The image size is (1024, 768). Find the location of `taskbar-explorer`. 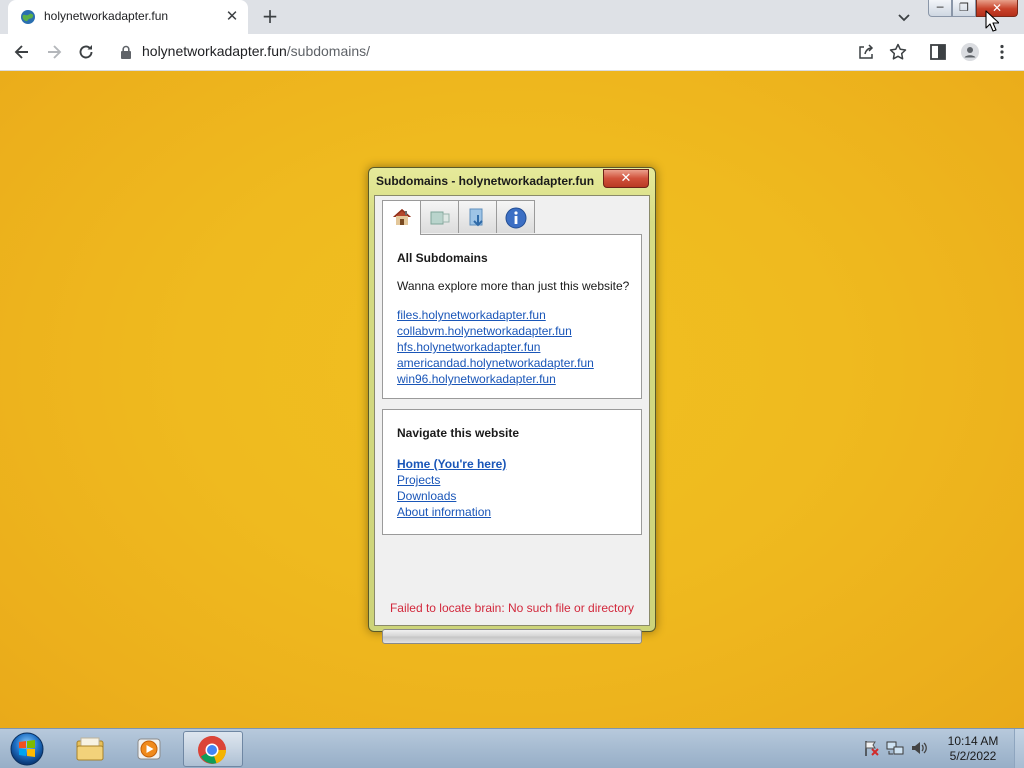

taskbar-explorer is located at coordinates (90, 749).